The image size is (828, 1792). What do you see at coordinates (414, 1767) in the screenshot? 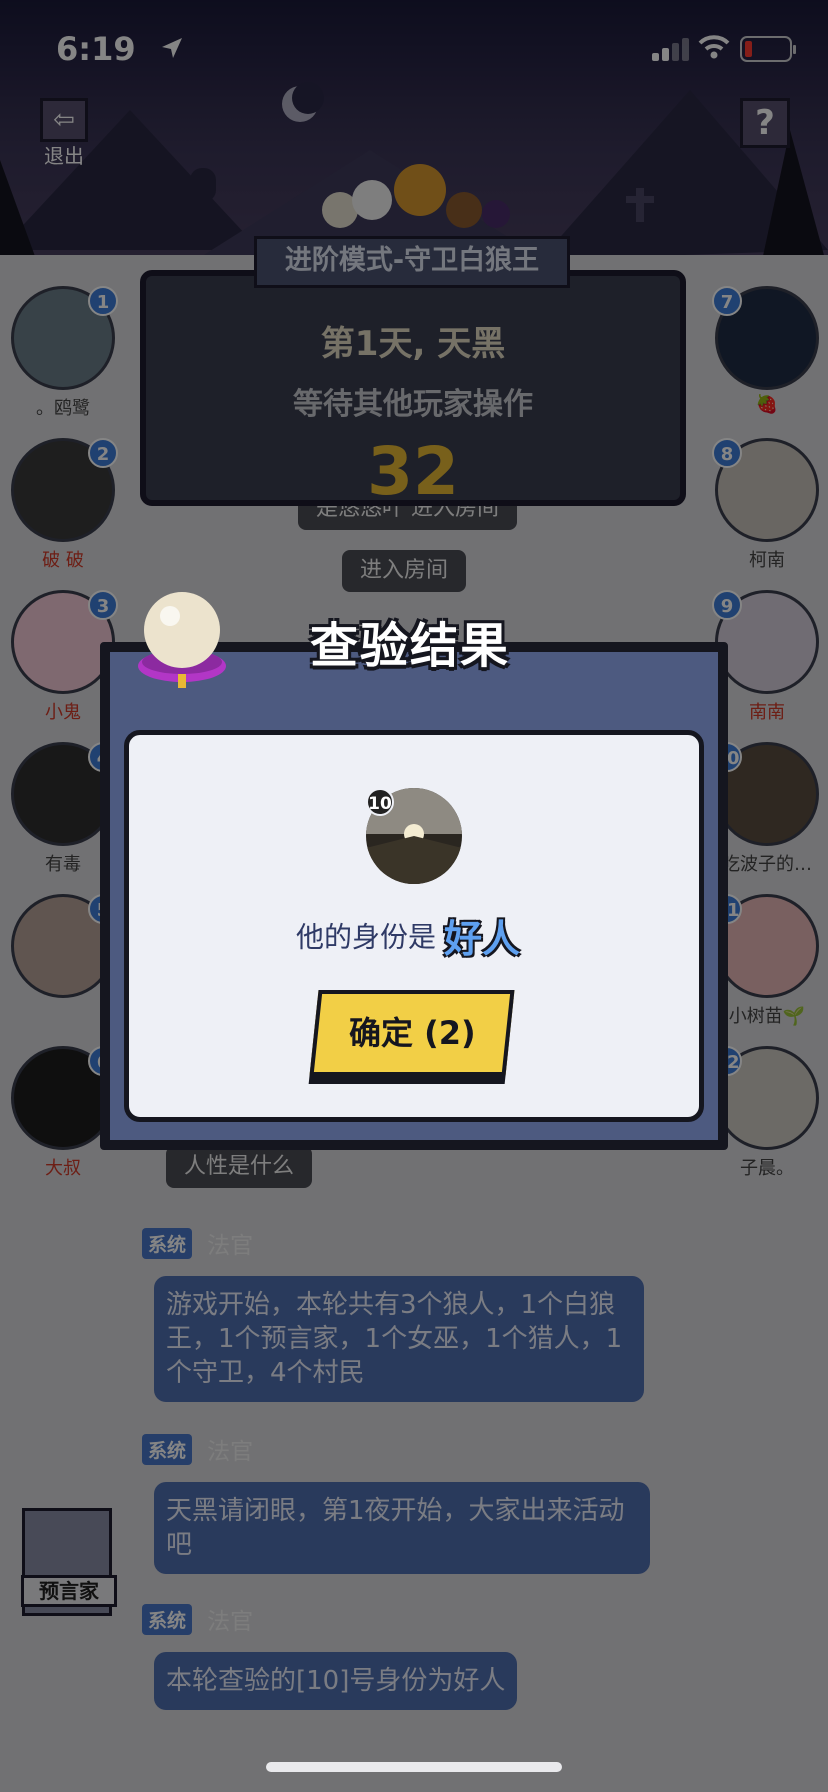
I see `home-indicator` at bounding box center [414, 1767].